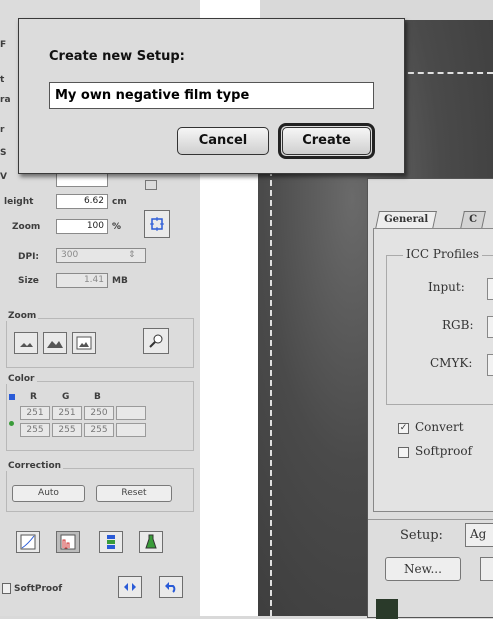 This screenshot has height=619, width=493. Describe the element at coordinates (151, 185) in the screenshot. I see `lock-icon` at that location.